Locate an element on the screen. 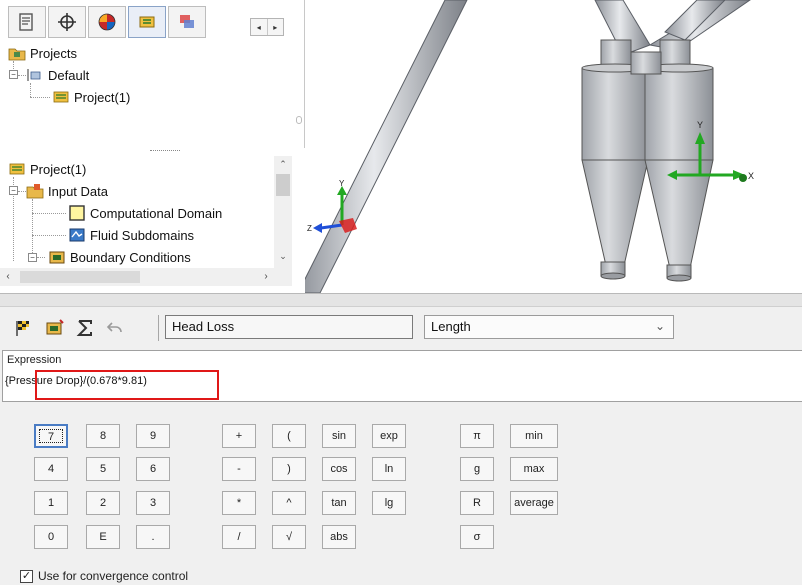  tab-scroll-buttons: ◂ ▸ is located at coordinates (267, 27).